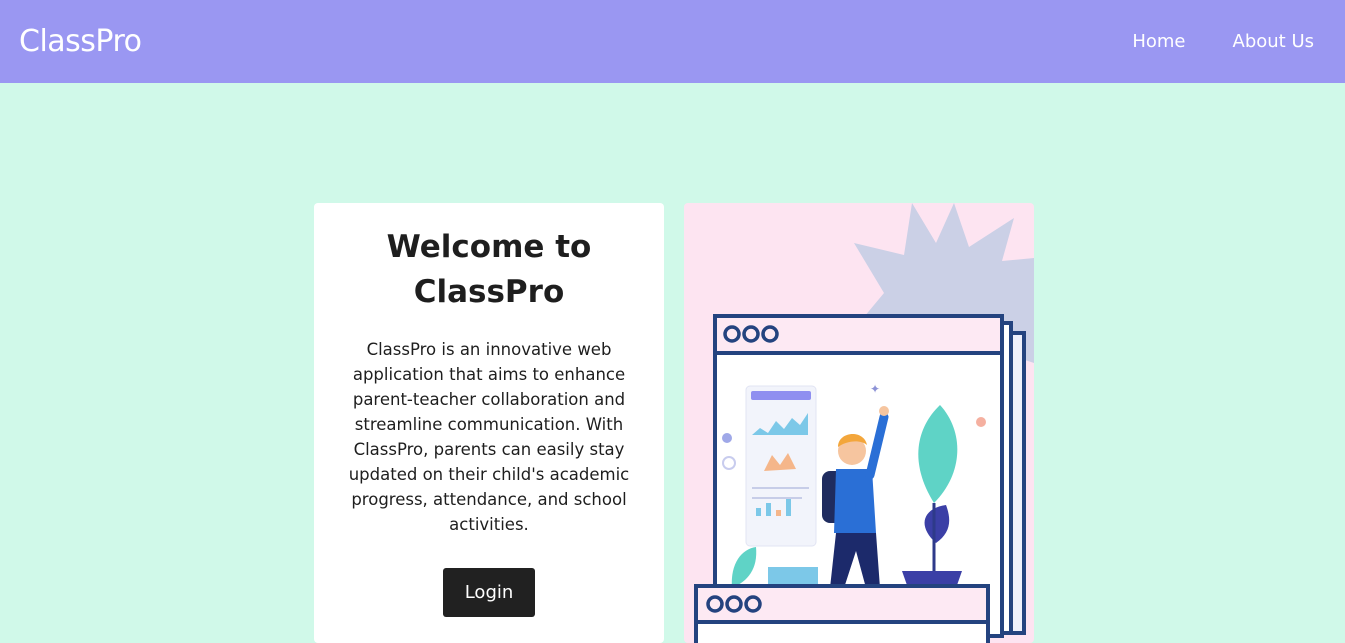  Describe the element at coordinates (1158, 41) in the screenshot. I see `nav-home-link: Home` at that location.